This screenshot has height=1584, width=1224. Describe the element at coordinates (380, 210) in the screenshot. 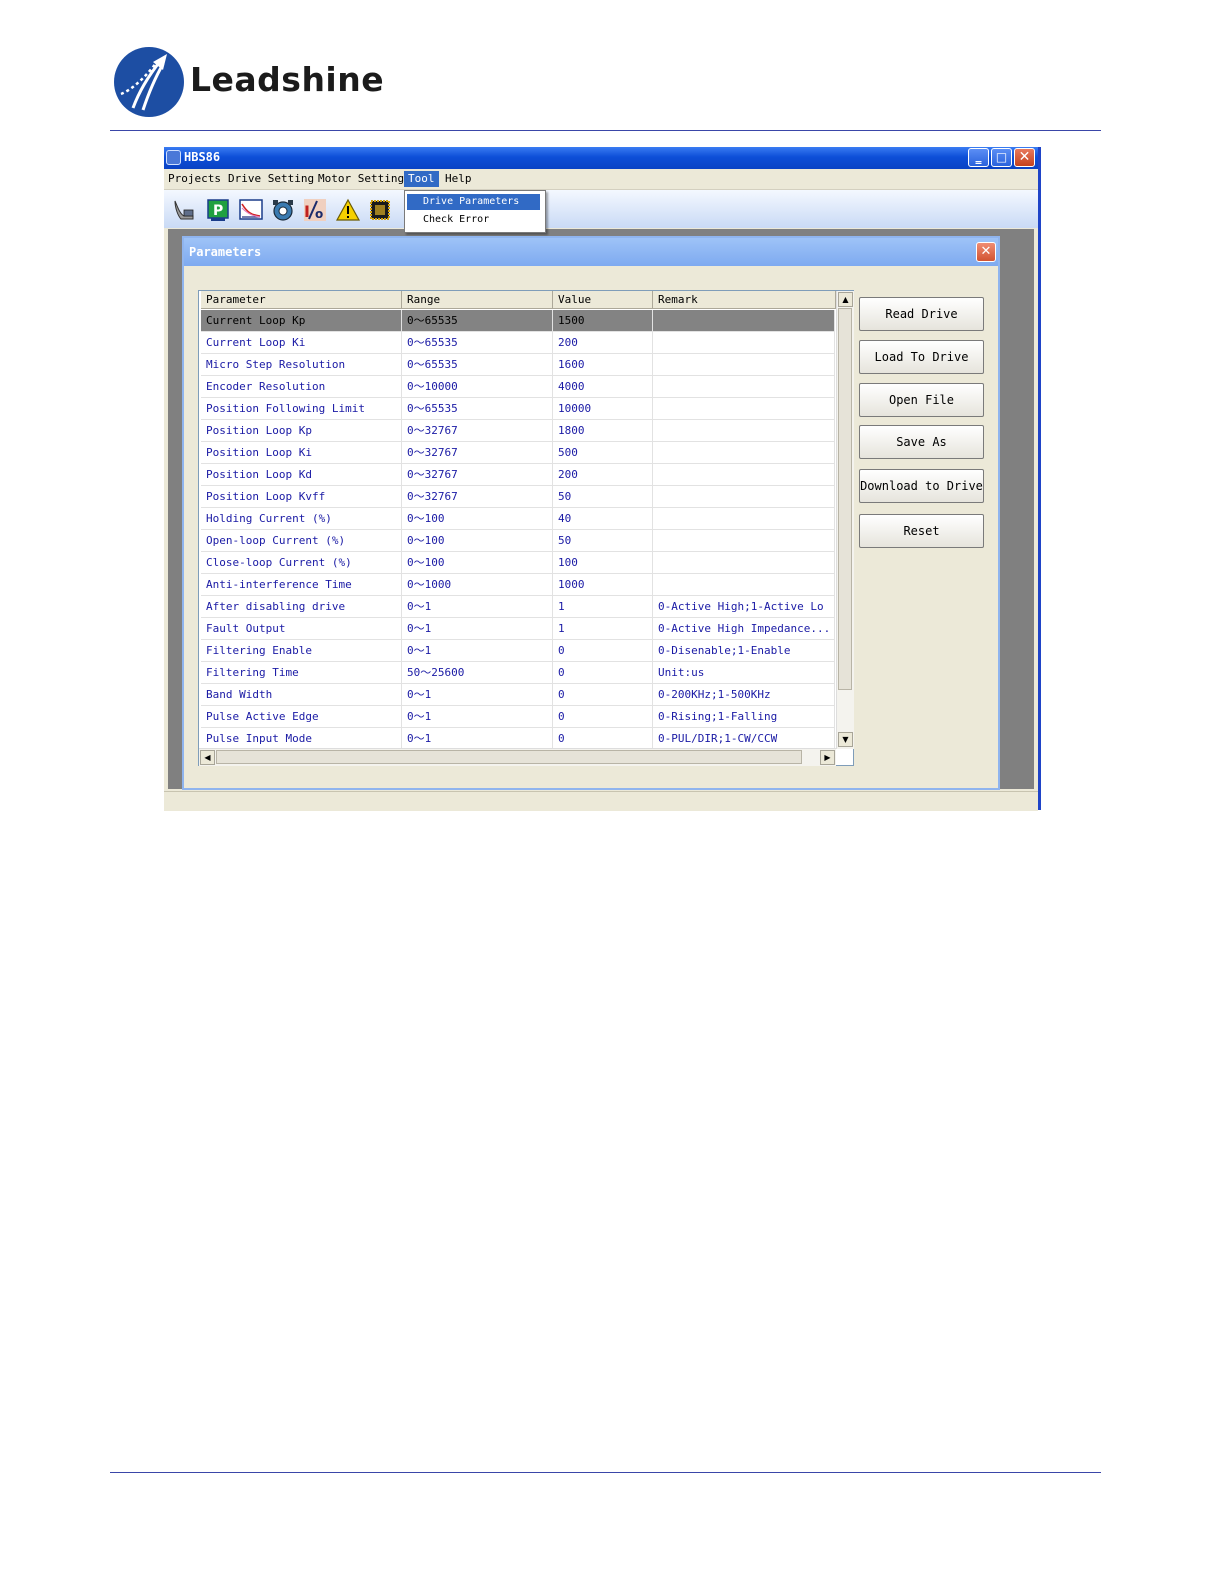

I see `chip-icon` at that location.